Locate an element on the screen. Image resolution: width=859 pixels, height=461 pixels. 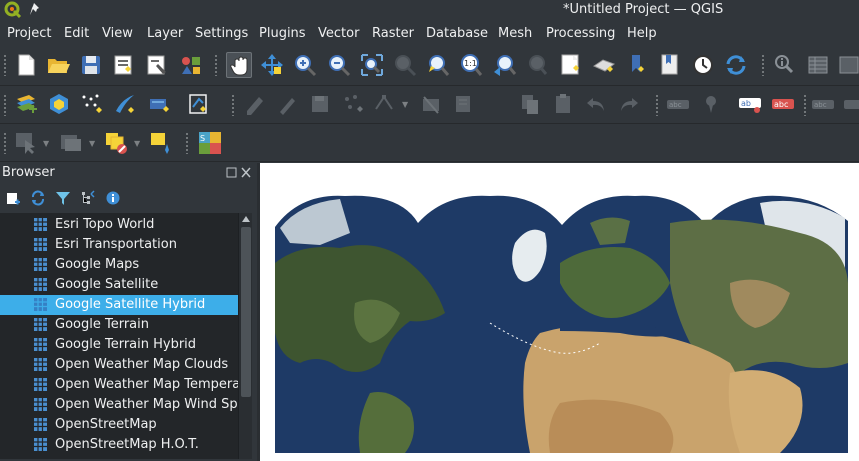
pin-label-icon is located at coordinates (711, 104).